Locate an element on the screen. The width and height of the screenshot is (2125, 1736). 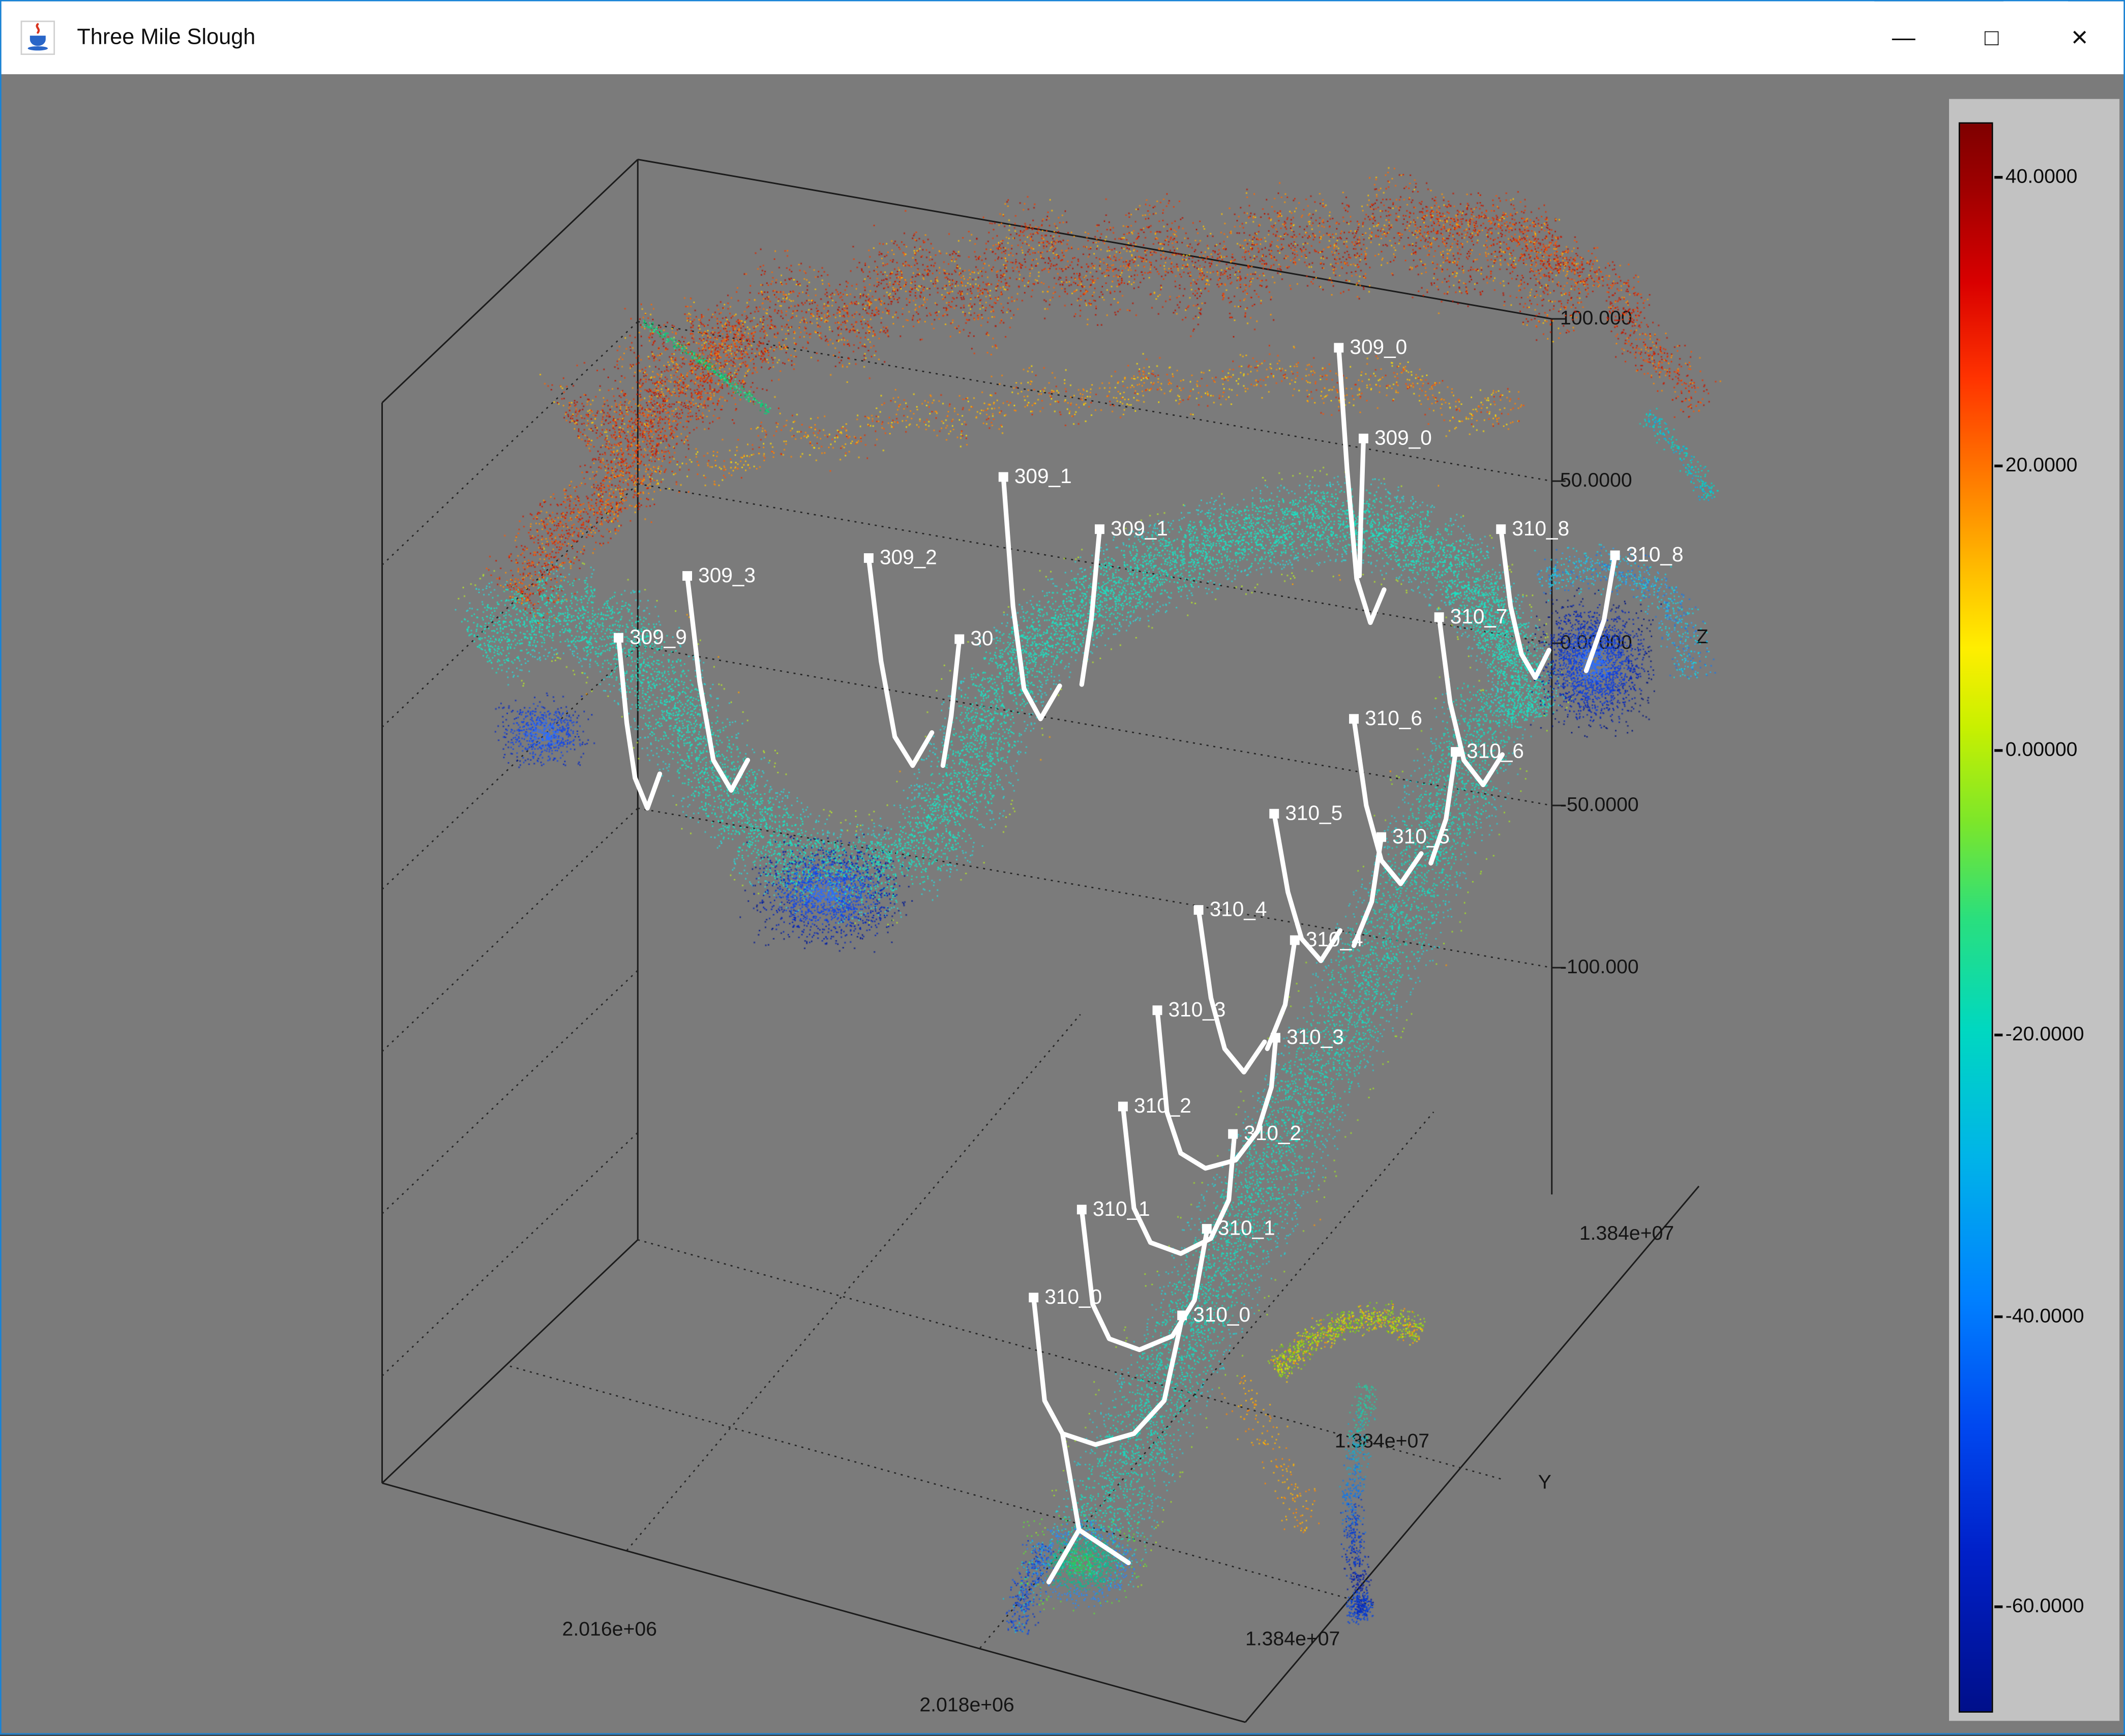
close-button: × is located at coordinates (2079, 38).